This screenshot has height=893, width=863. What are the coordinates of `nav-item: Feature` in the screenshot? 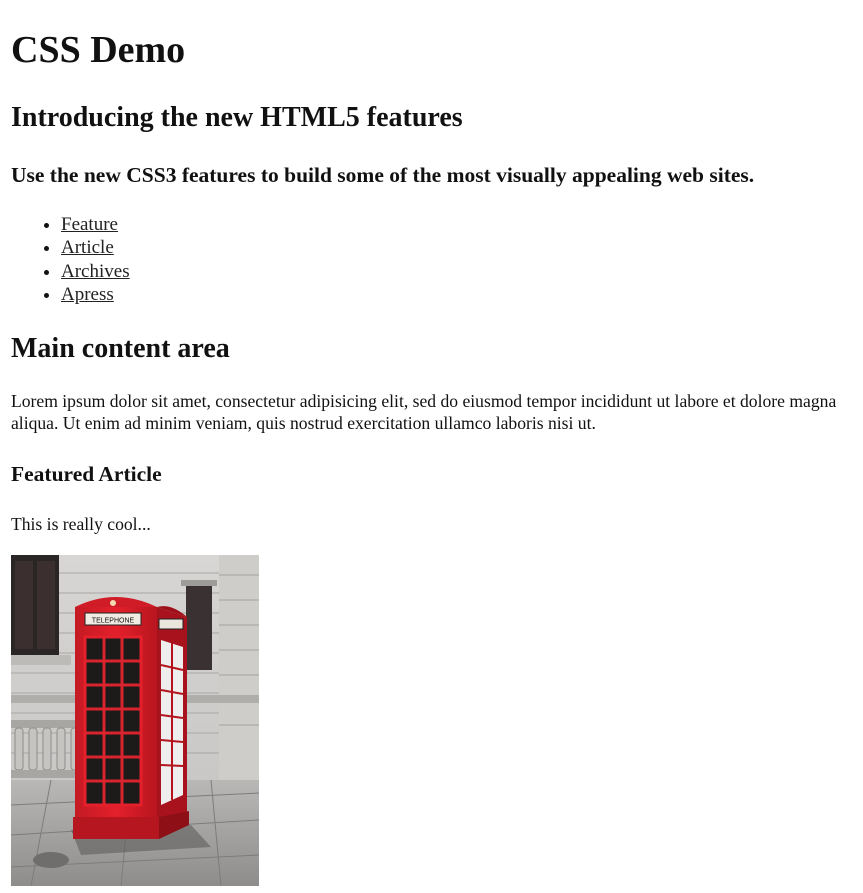 It's located at (95, 224).